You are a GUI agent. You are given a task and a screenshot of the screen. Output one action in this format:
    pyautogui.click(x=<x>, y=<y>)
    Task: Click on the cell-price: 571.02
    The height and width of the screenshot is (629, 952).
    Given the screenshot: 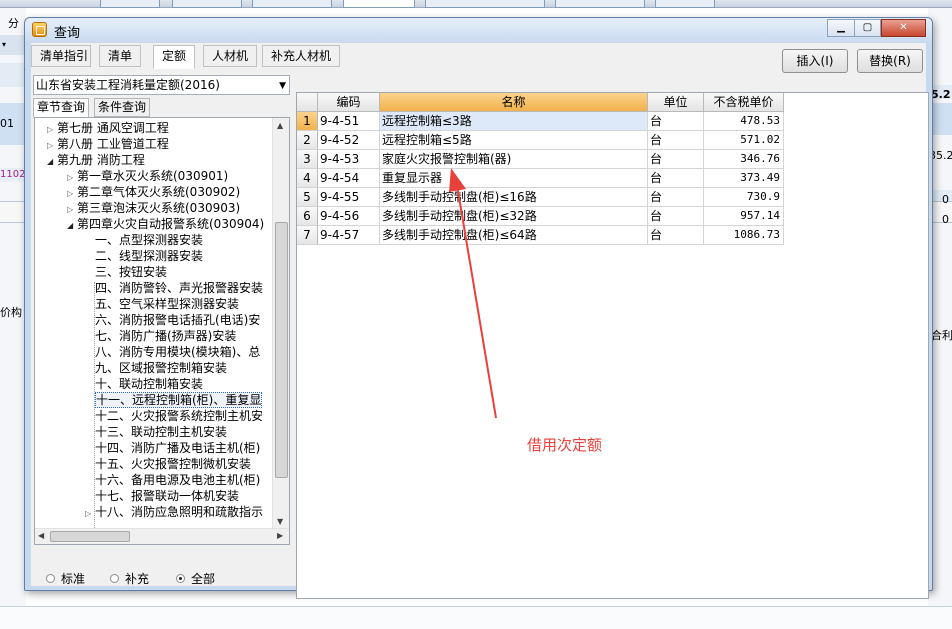 What is the action you would take?
    pyautogui.click(x=744, y=140)
    